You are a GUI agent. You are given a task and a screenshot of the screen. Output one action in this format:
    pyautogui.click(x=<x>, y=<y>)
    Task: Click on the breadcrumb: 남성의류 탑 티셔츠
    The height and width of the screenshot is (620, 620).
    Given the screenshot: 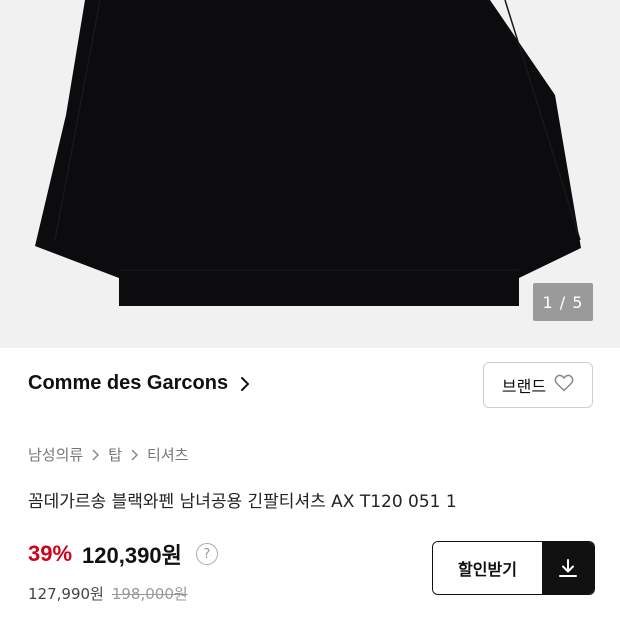 What is the action you would take?
    pyautogui.click(x=108, y=454)
    